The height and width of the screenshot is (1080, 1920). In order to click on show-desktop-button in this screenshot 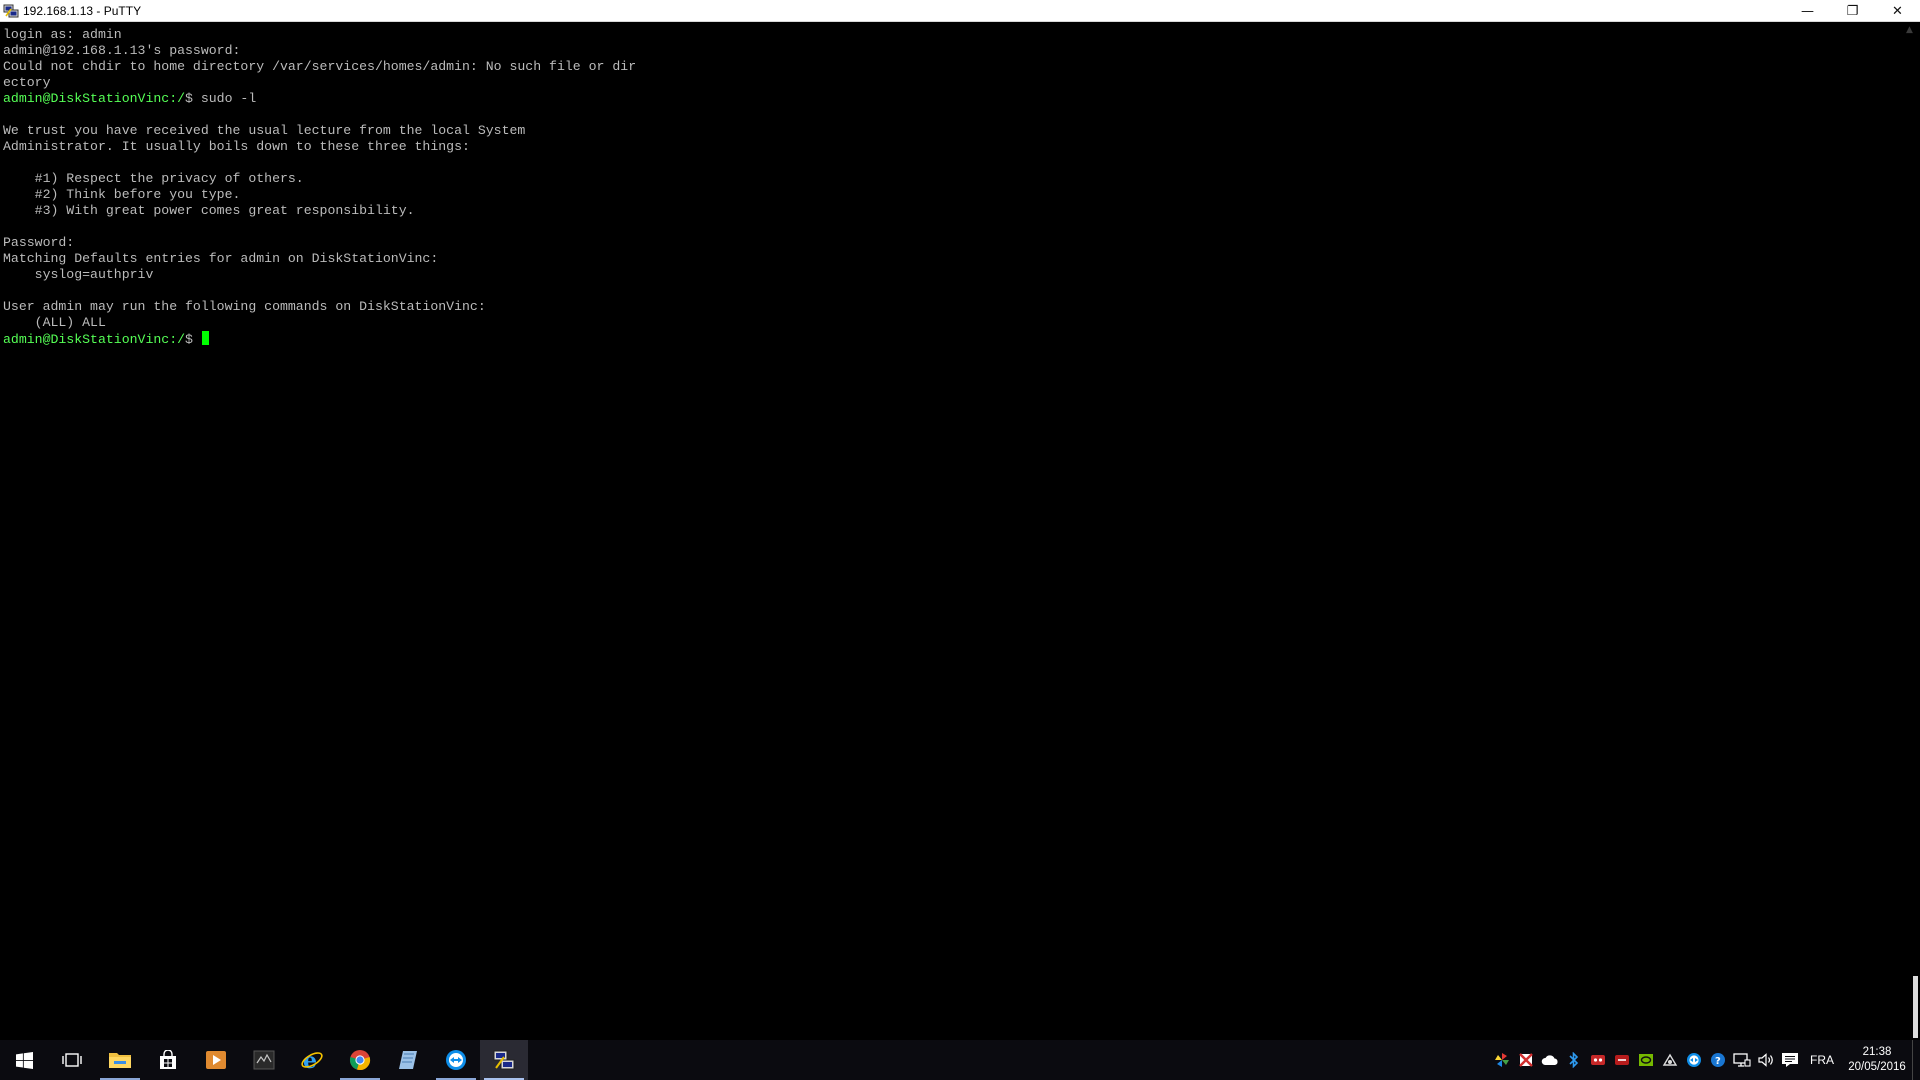, I will do `click(1916, 1060)`.